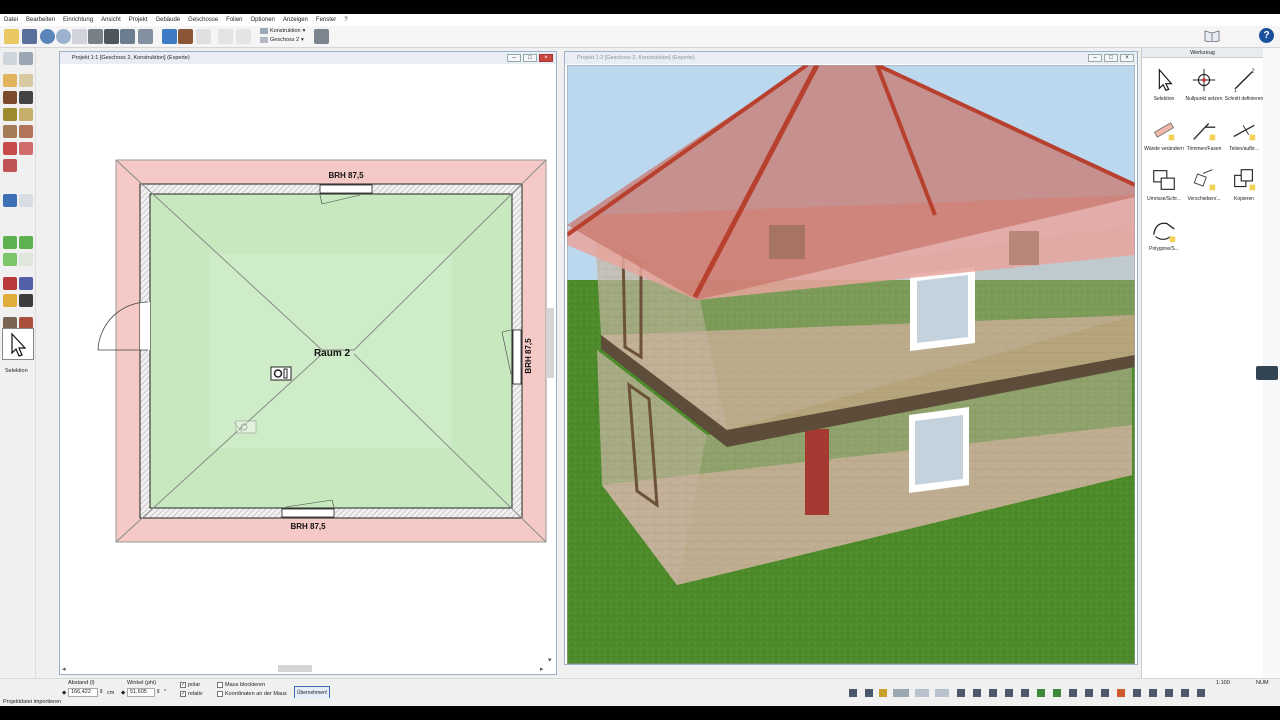 This screenshot has height=720, width=1280. What do you see at coordinates (63, 36) in the screenshot?
I see `redo-icon` at bounding box center [63, 36].